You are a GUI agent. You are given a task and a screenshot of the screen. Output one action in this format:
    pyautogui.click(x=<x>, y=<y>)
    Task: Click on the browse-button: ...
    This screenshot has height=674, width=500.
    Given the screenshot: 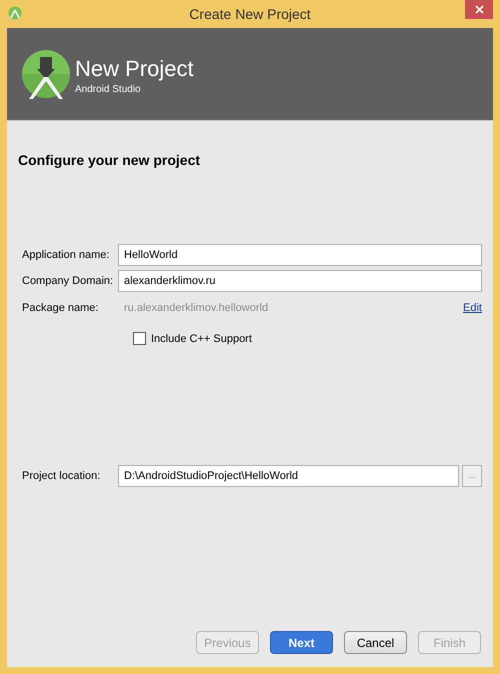 What is the action you would take?
    pyautogui.click(x=472, y=476)
    